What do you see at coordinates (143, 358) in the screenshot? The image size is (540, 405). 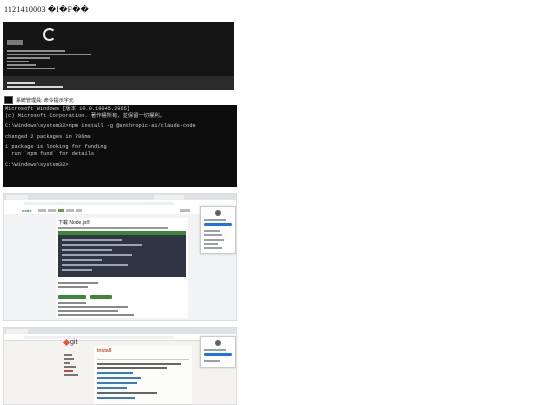 I see `git-os-tabs` at bounding box center [143, 358].